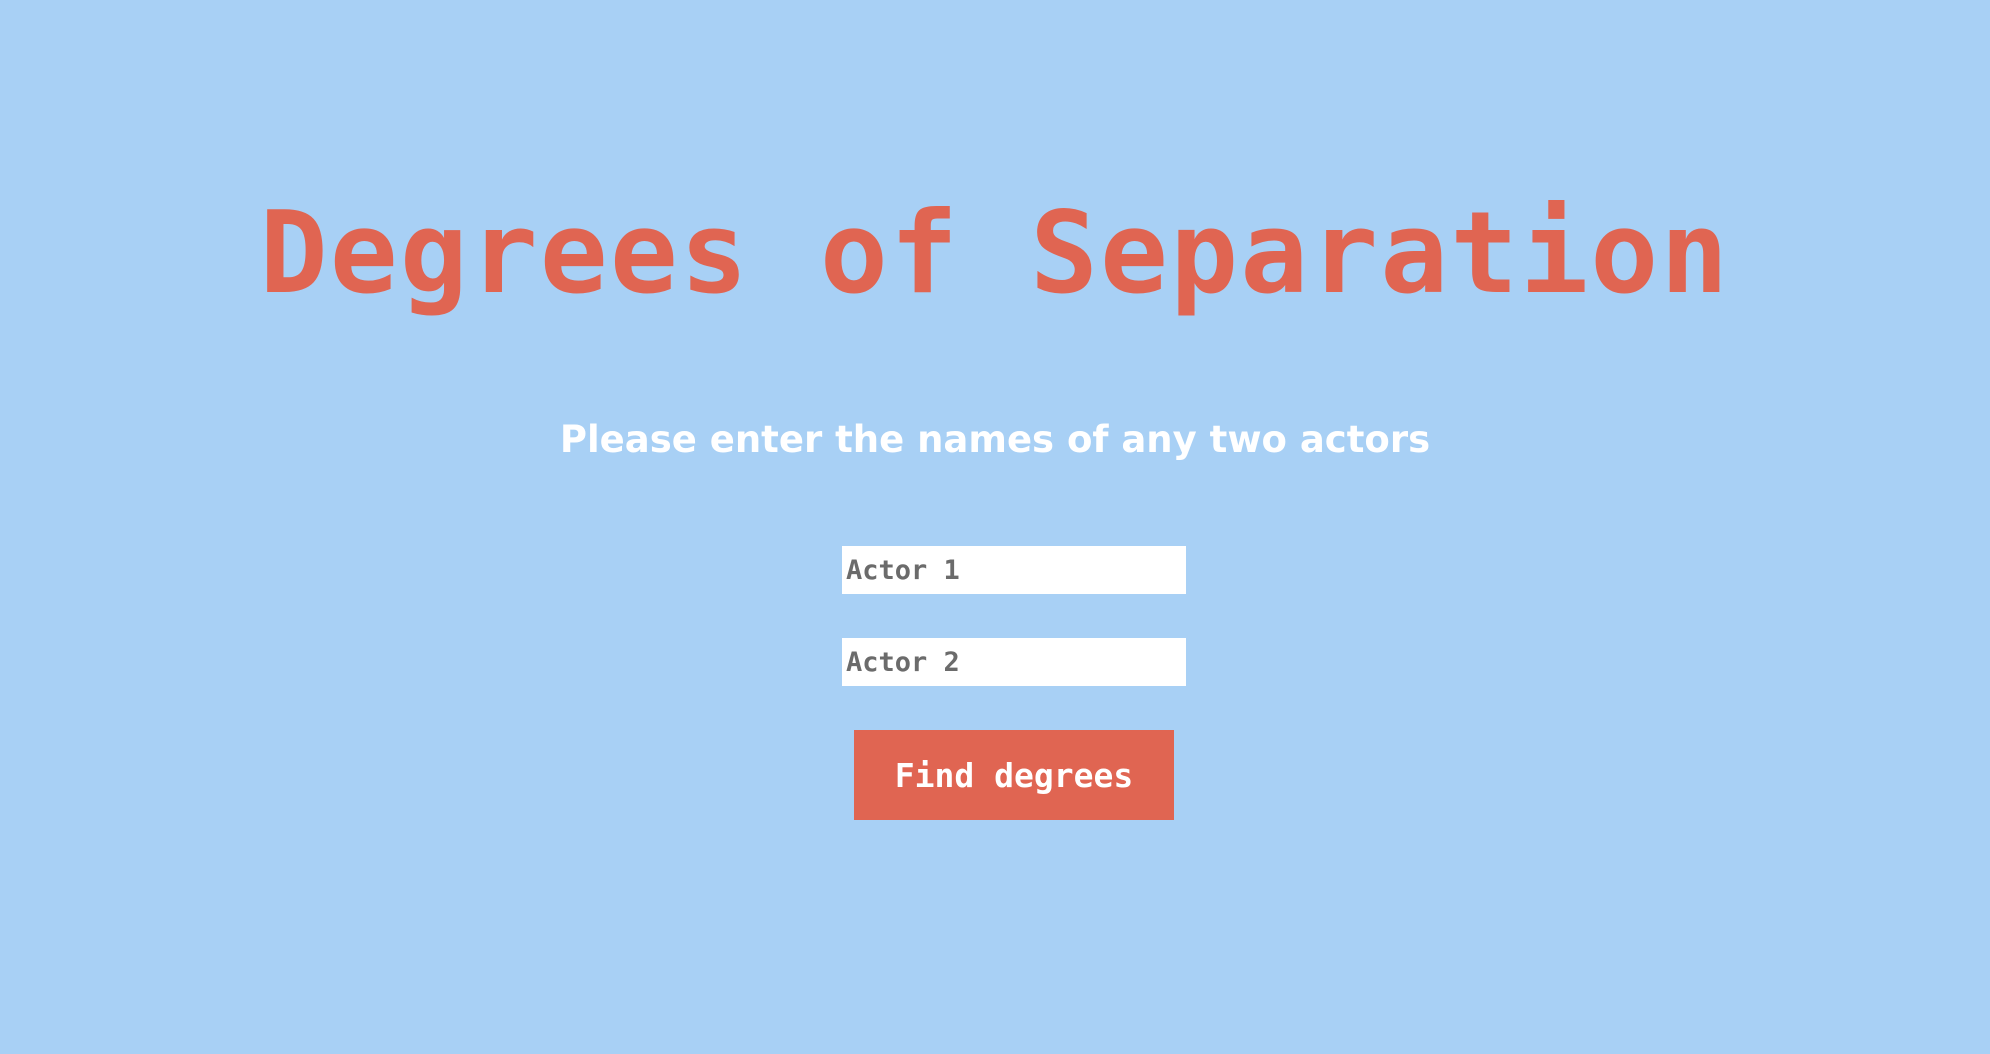 The width and height of the screenshot is (1990, 1054). What do you see at coordinates (995, 439) in the screenshot?
I see `instruction-text: Please enter the names of any two actors` at bounding box center [995, 439].